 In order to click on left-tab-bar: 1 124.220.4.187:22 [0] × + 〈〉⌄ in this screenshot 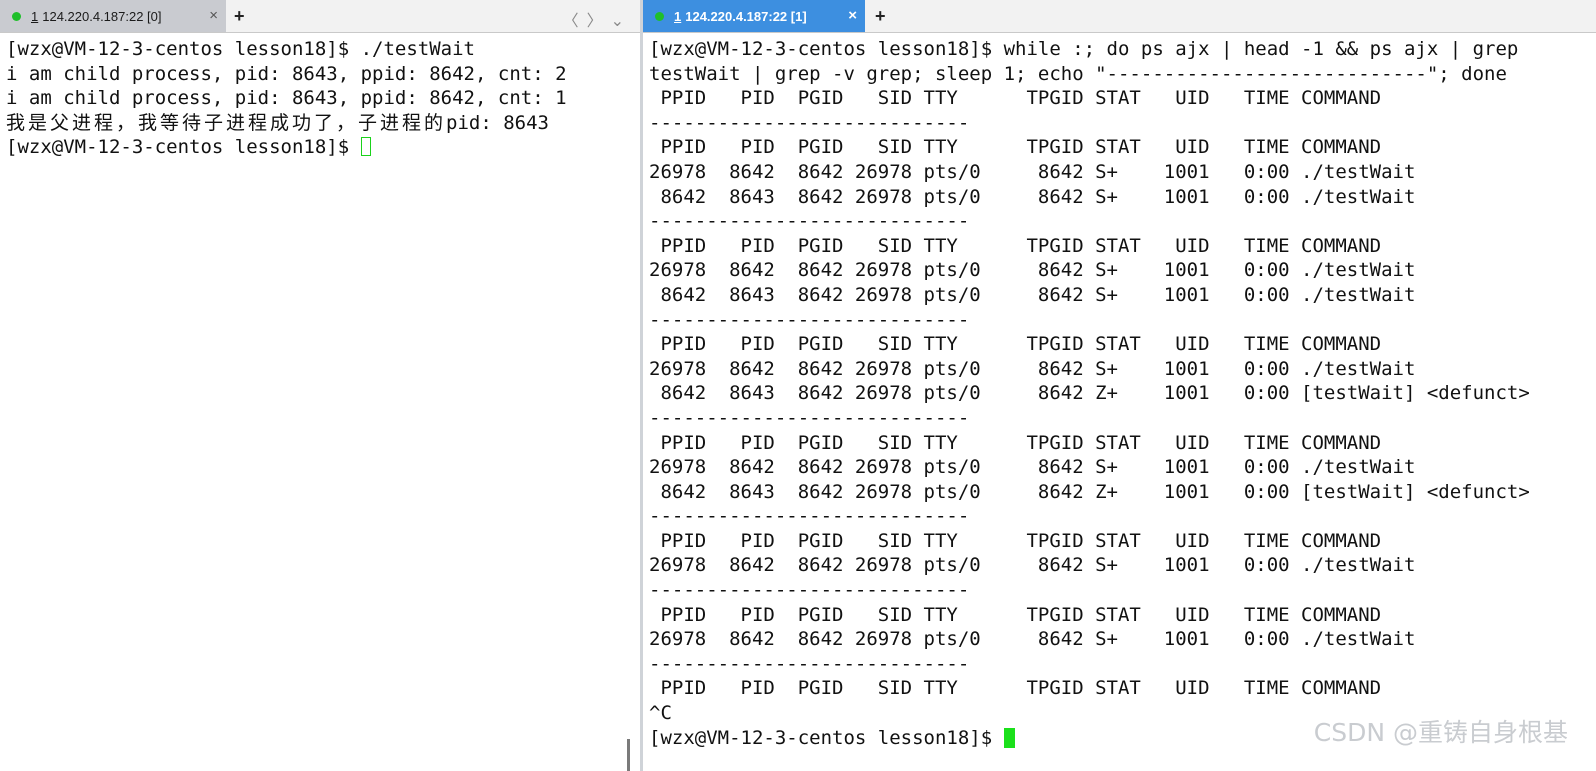, I will do `click(320, 16)`.